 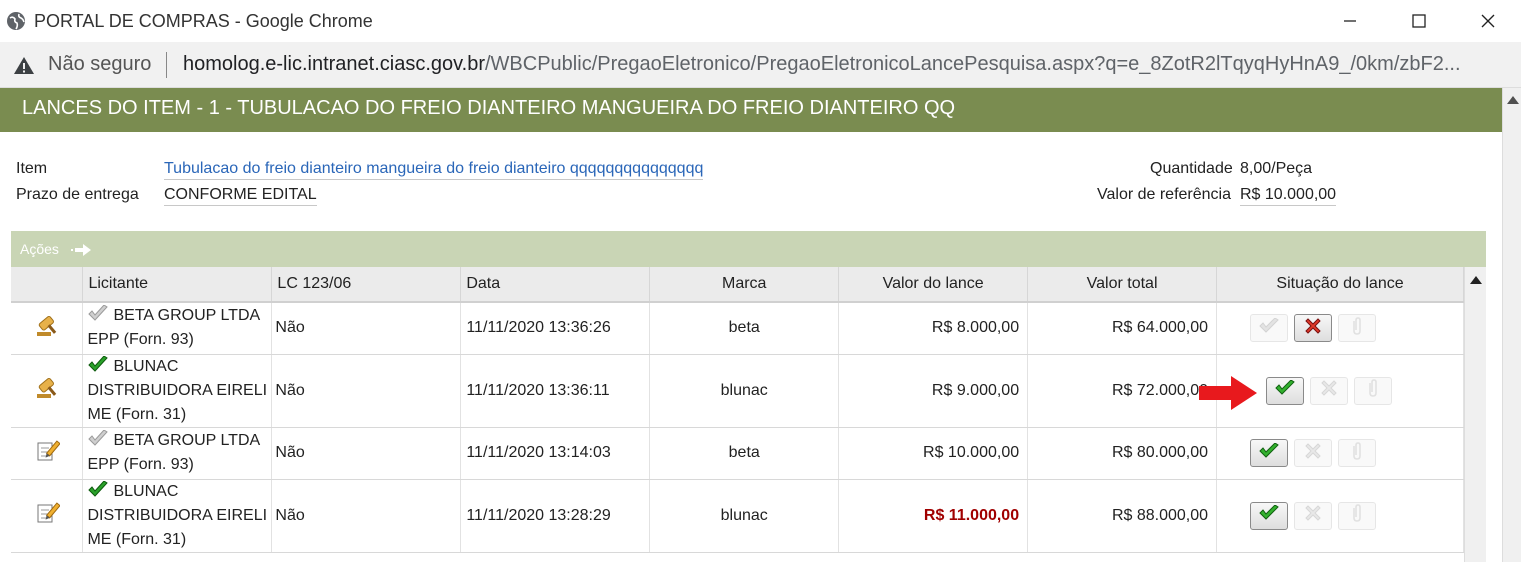 What do you see at coordinates (146, 491) in the screenshot?
I see `licitante-name-line1: BLUNAC` at bounding box center [146, 491].